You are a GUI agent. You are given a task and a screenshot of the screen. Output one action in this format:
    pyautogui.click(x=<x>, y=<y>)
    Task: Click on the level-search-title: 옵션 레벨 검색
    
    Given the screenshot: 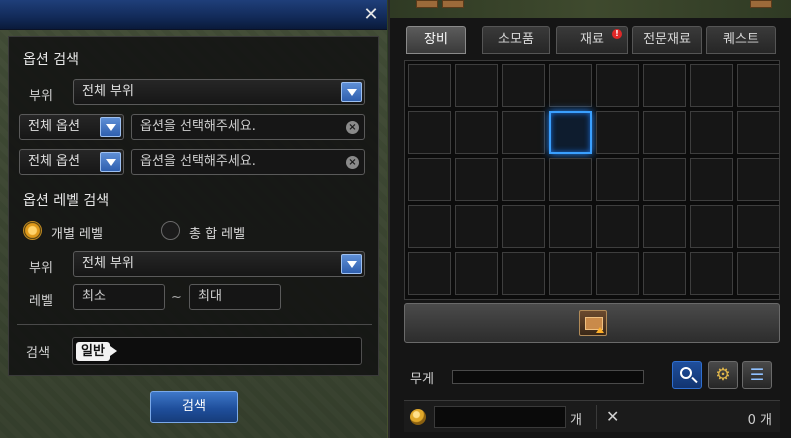 What is the action you would take?
    pyautogui.click(x=66, y=201)
    